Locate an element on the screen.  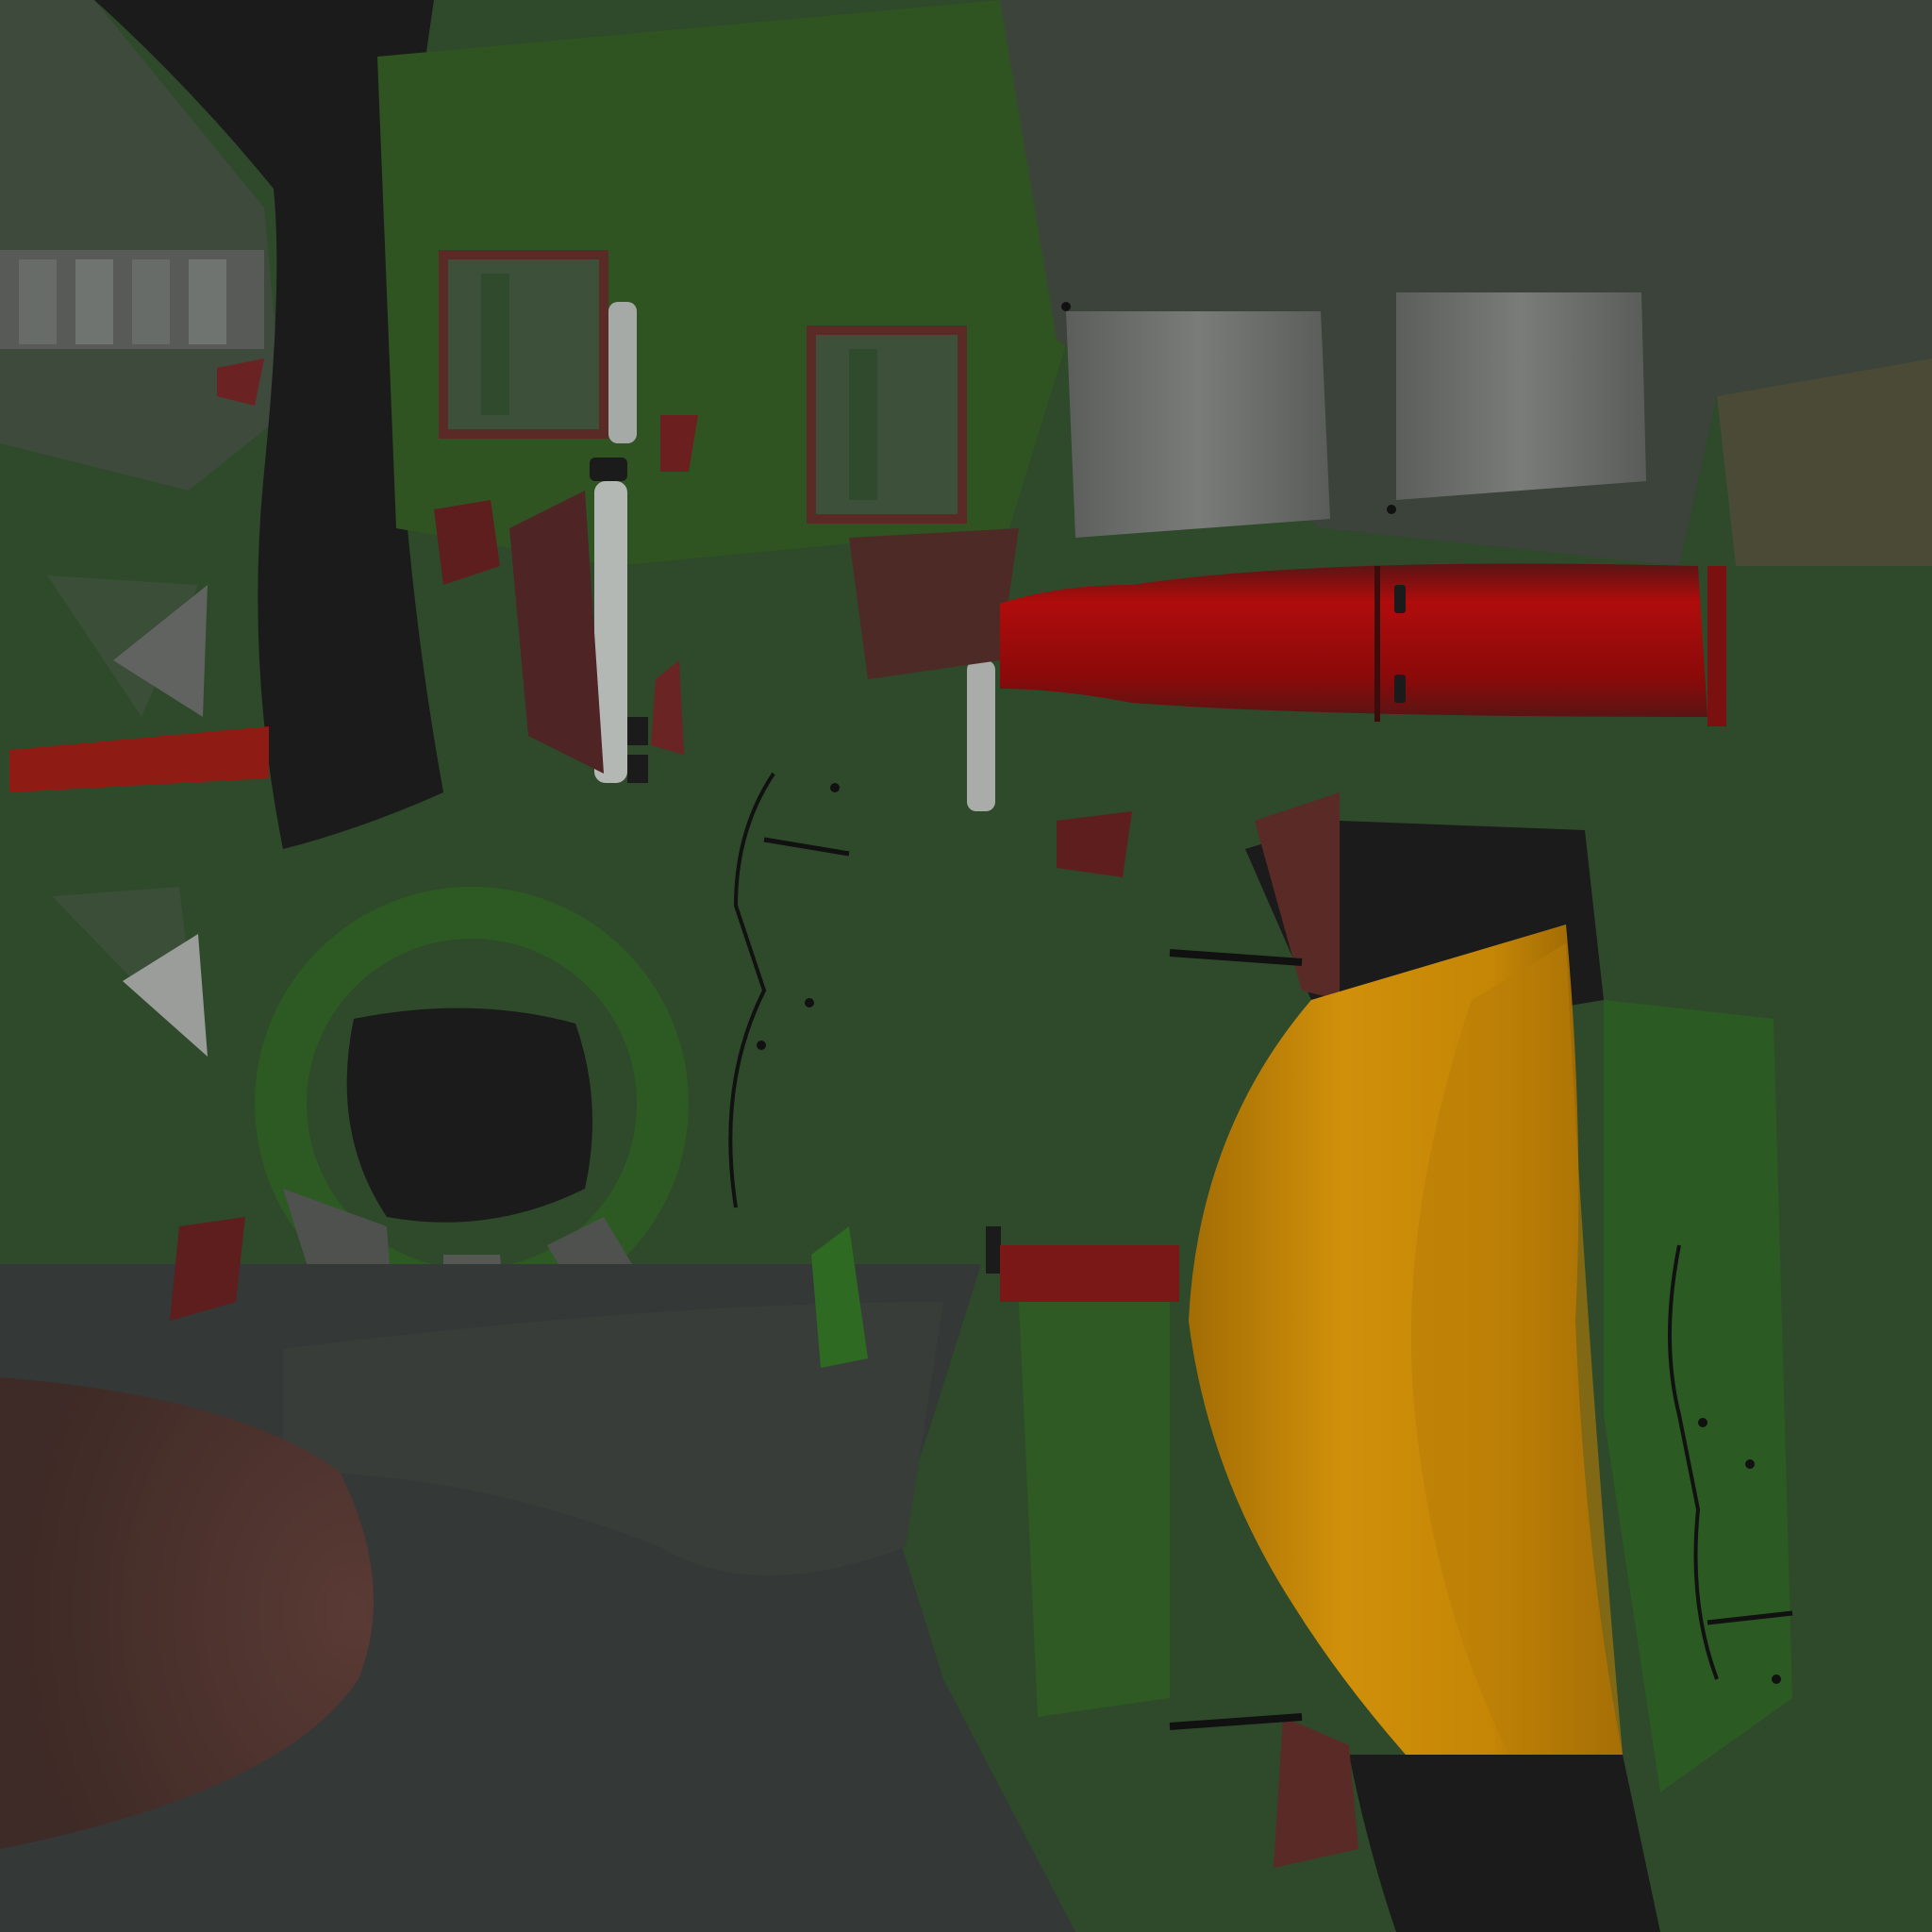
red-tube-end-cap is located at coordinates (1716, 646).